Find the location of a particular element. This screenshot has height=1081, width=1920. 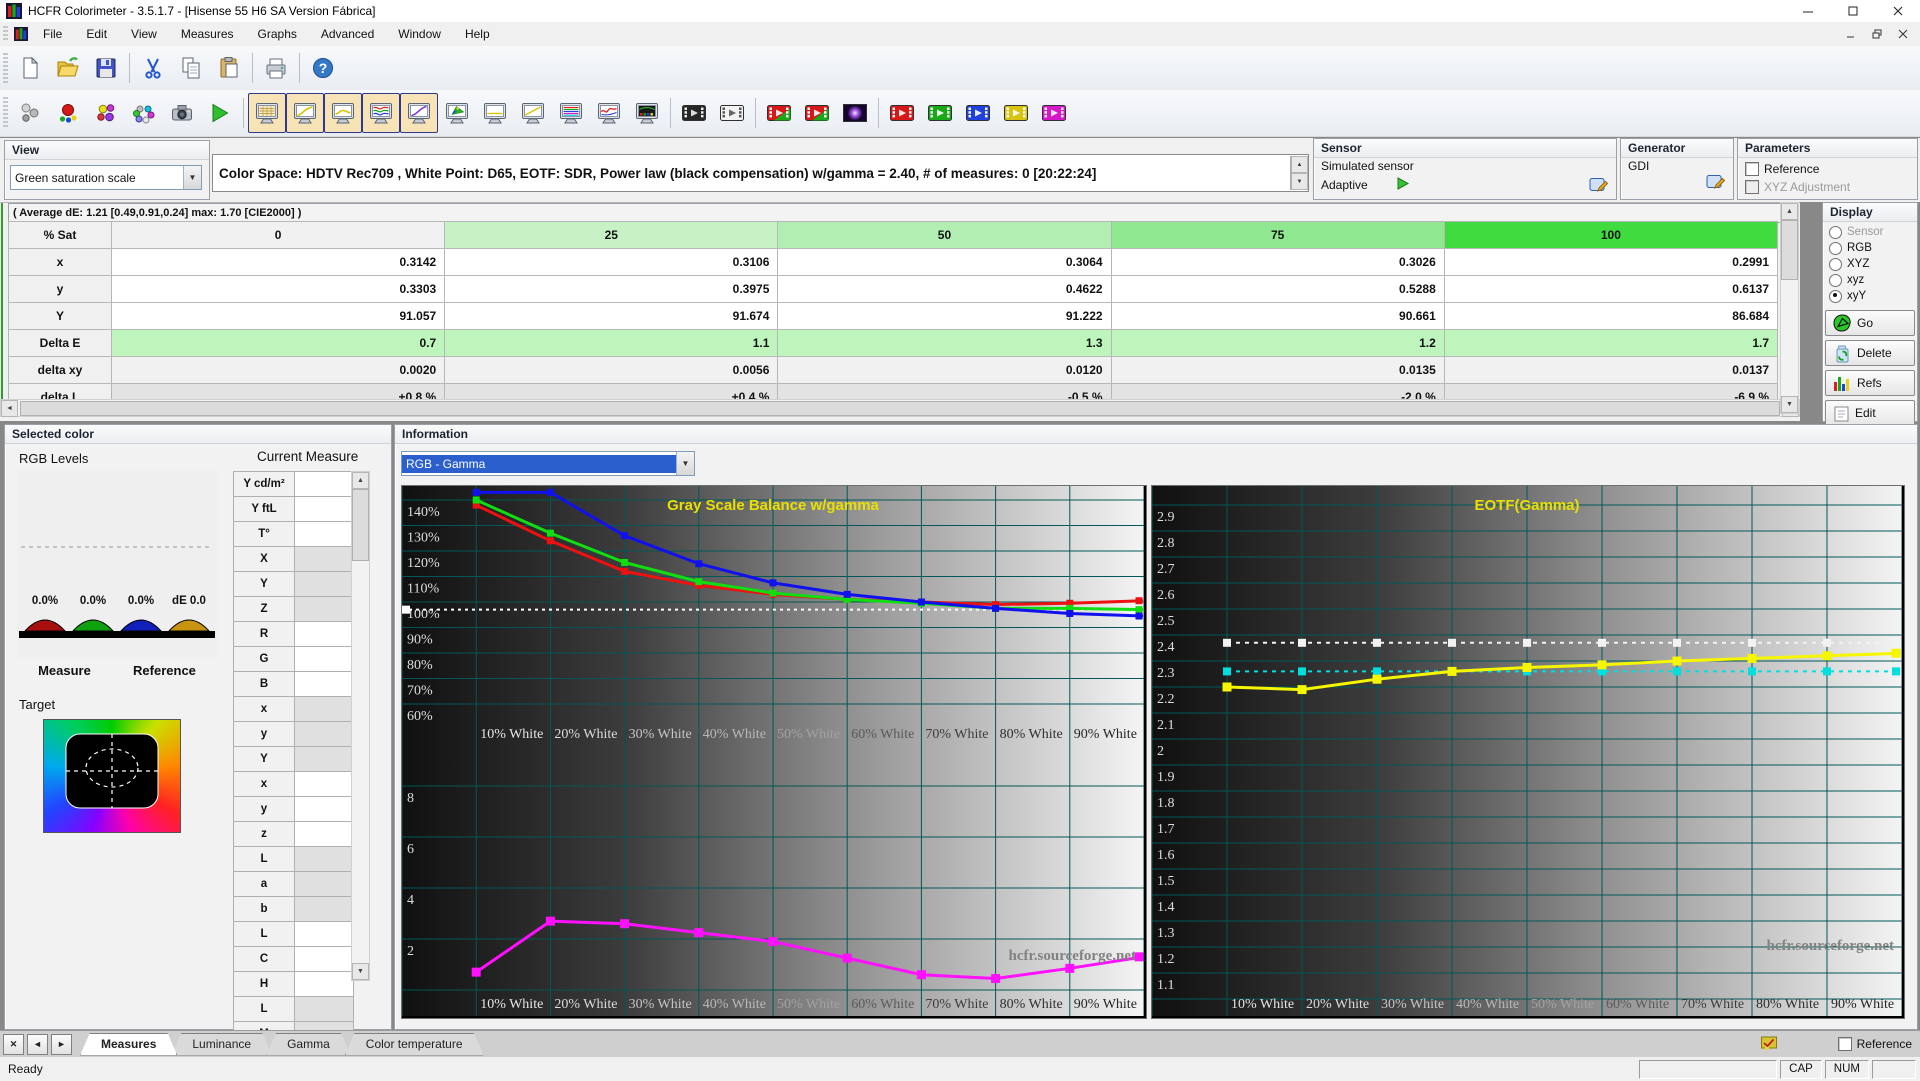

free-measures-view-button is located at coordinates (647, 113).